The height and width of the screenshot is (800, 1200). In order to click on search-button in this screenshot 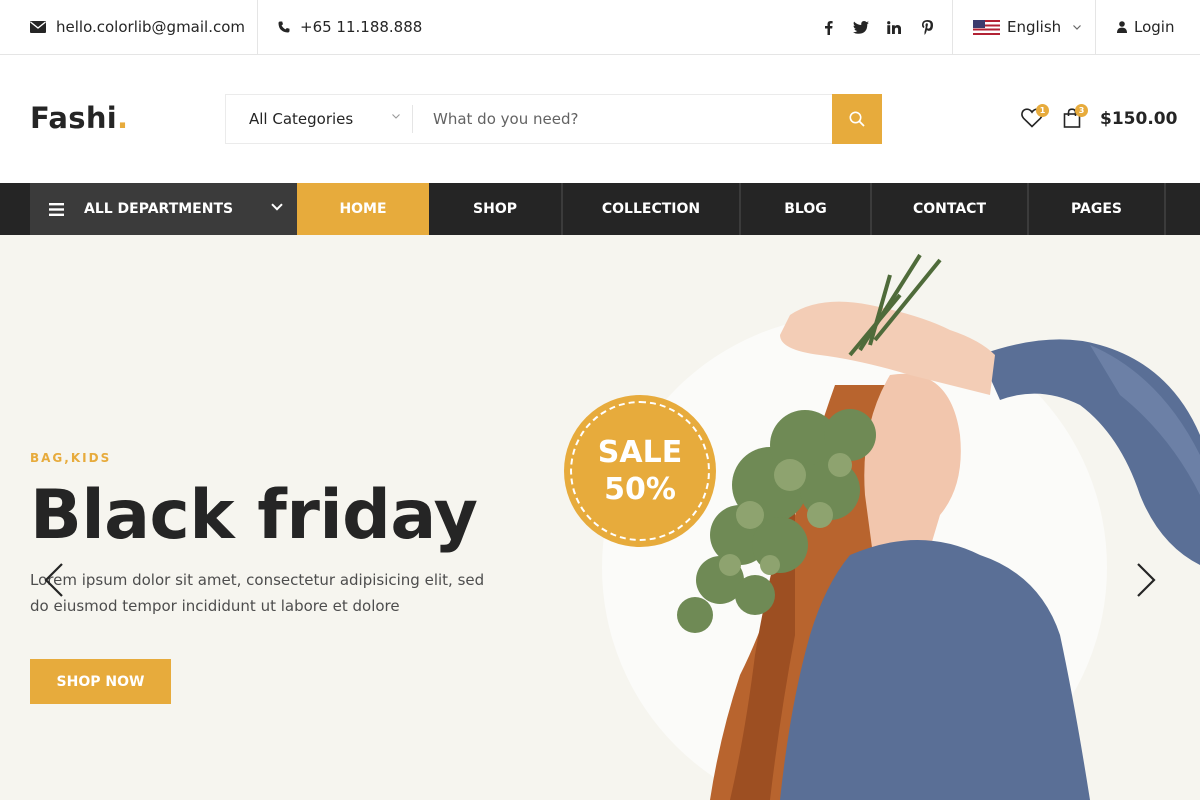, I will do `click(857, 119)`.